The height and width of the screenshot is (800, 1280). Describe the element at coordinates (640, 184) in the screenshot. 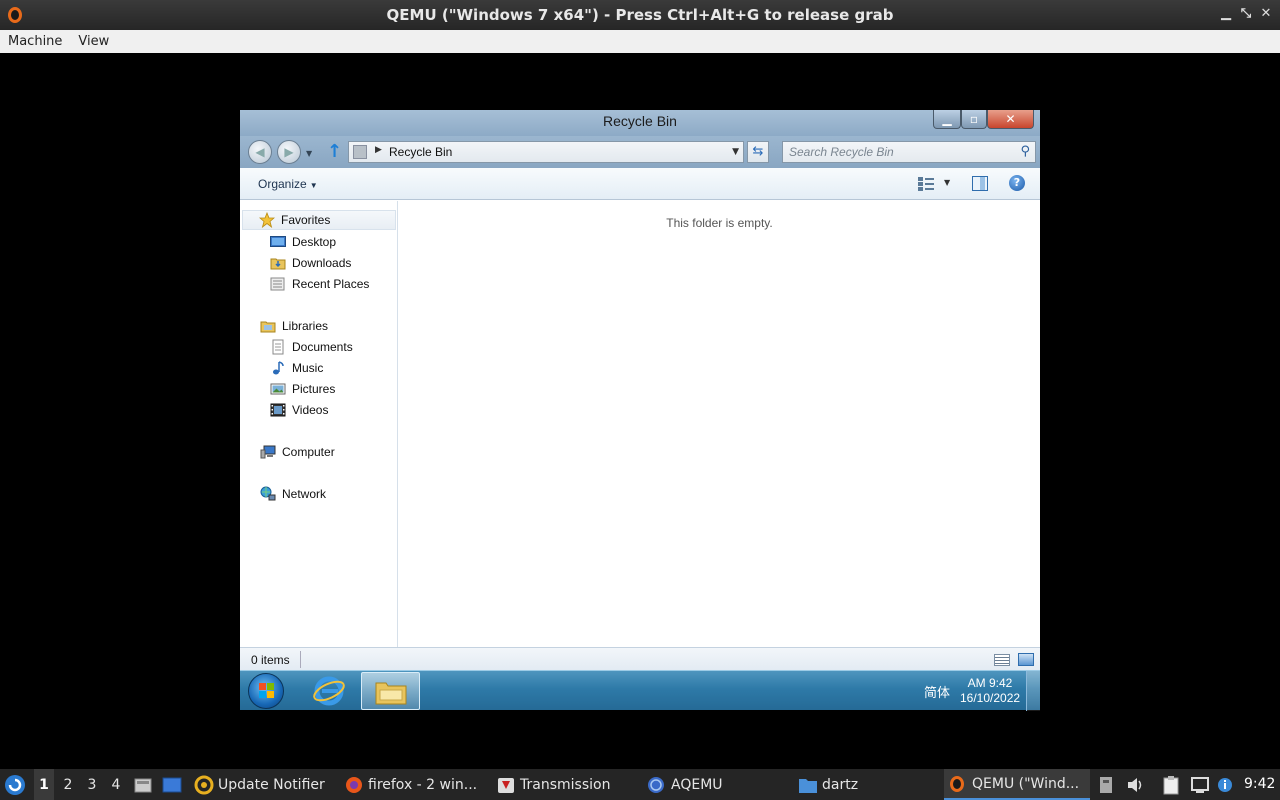

I see `command-bar: Organize ▼ ▼ ?` at that location.